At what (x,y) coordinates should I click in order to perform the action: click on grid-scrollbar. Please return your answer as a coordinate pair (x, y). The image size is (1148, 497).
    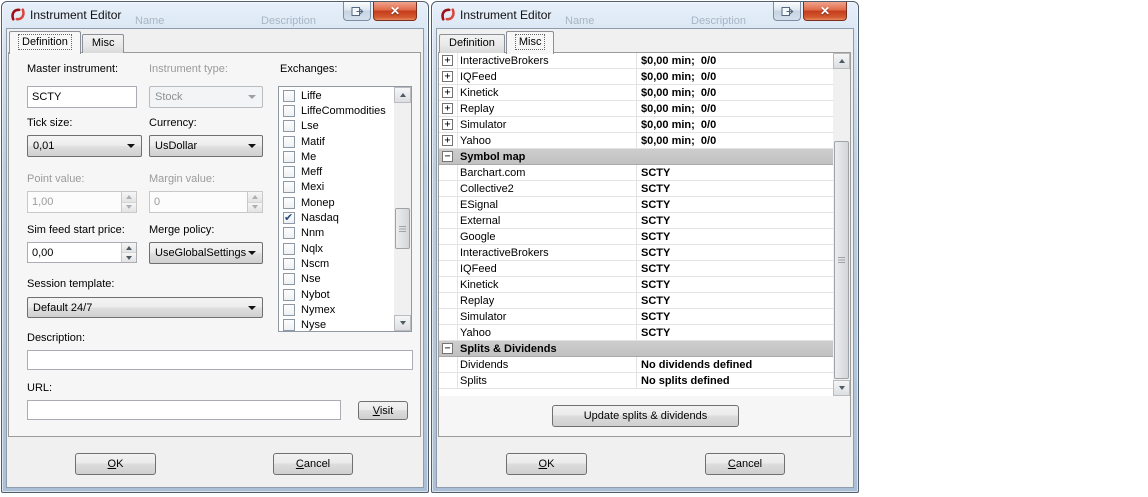
    Looking at the image, I should click on (841, 224).